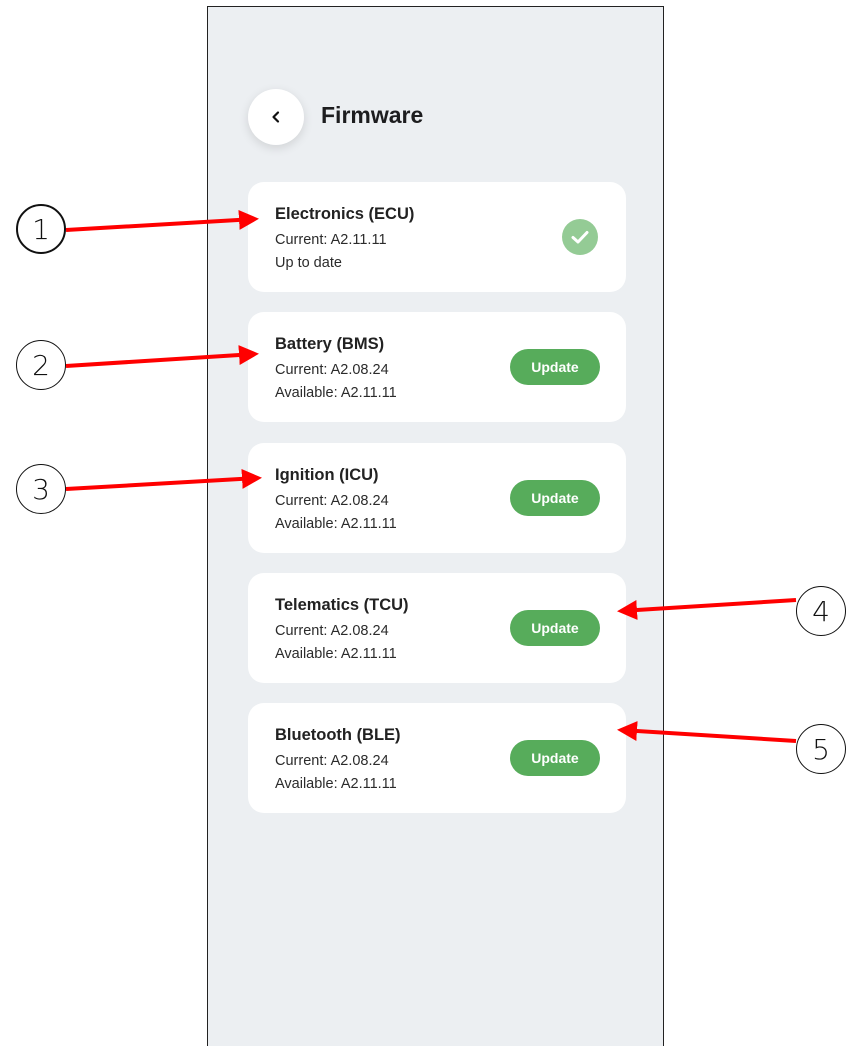 The image size is (848, 1046). I want to click on back-button, so click(276, 117).